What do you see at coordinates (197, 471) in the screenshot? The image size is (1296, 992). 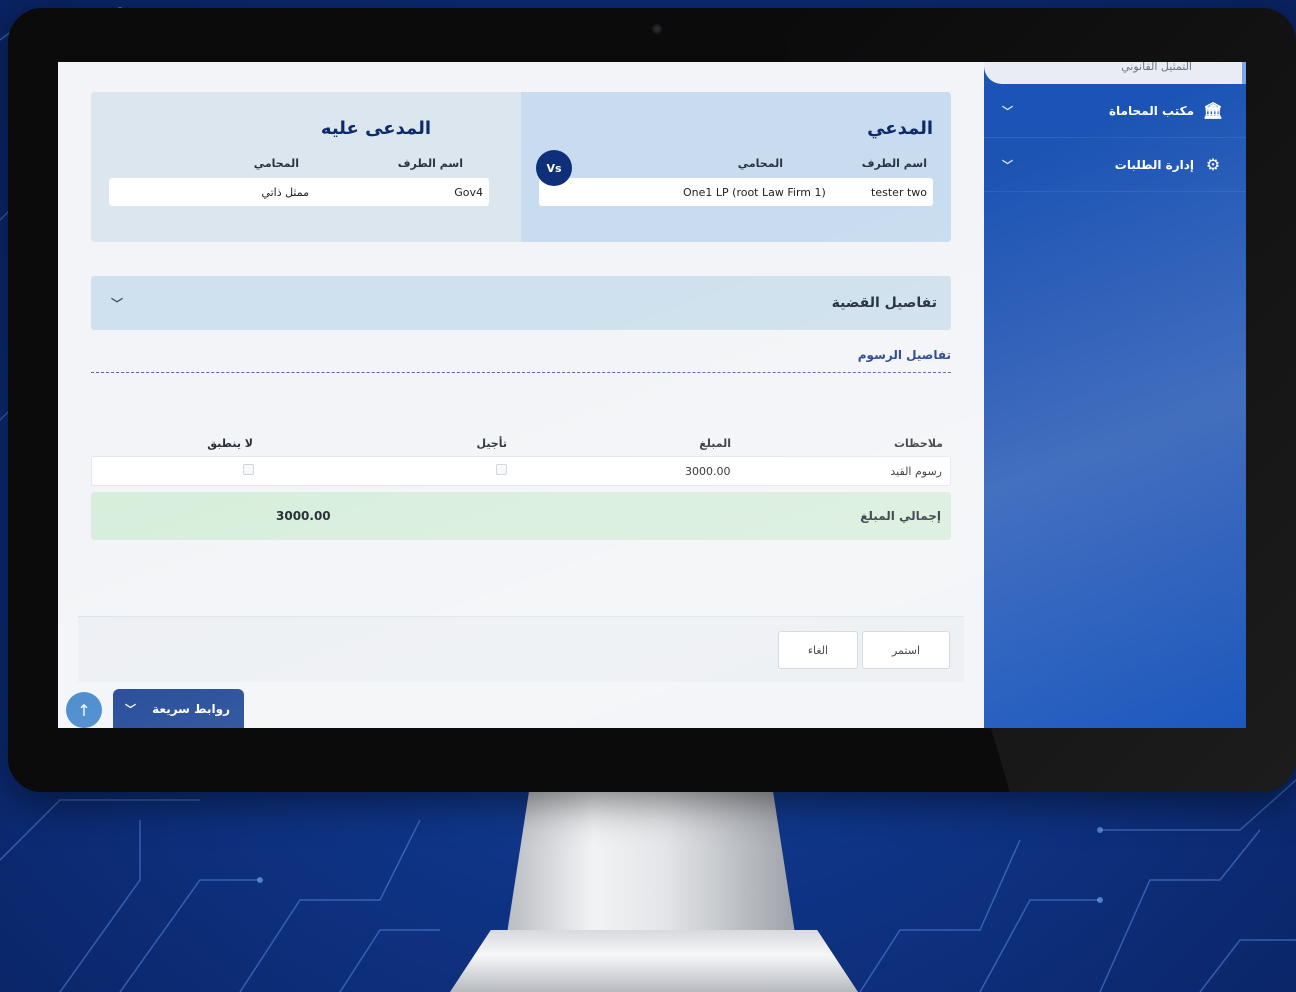 I see `not-applicable-cell` at bounding box center [197, 471].